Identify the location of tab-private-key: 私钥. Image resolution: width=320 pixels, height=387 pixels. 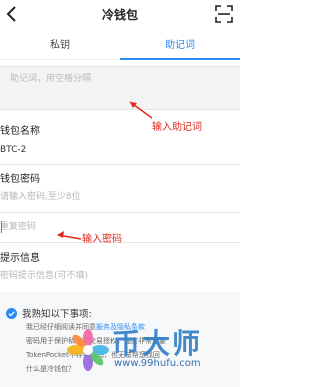
(60, 46).